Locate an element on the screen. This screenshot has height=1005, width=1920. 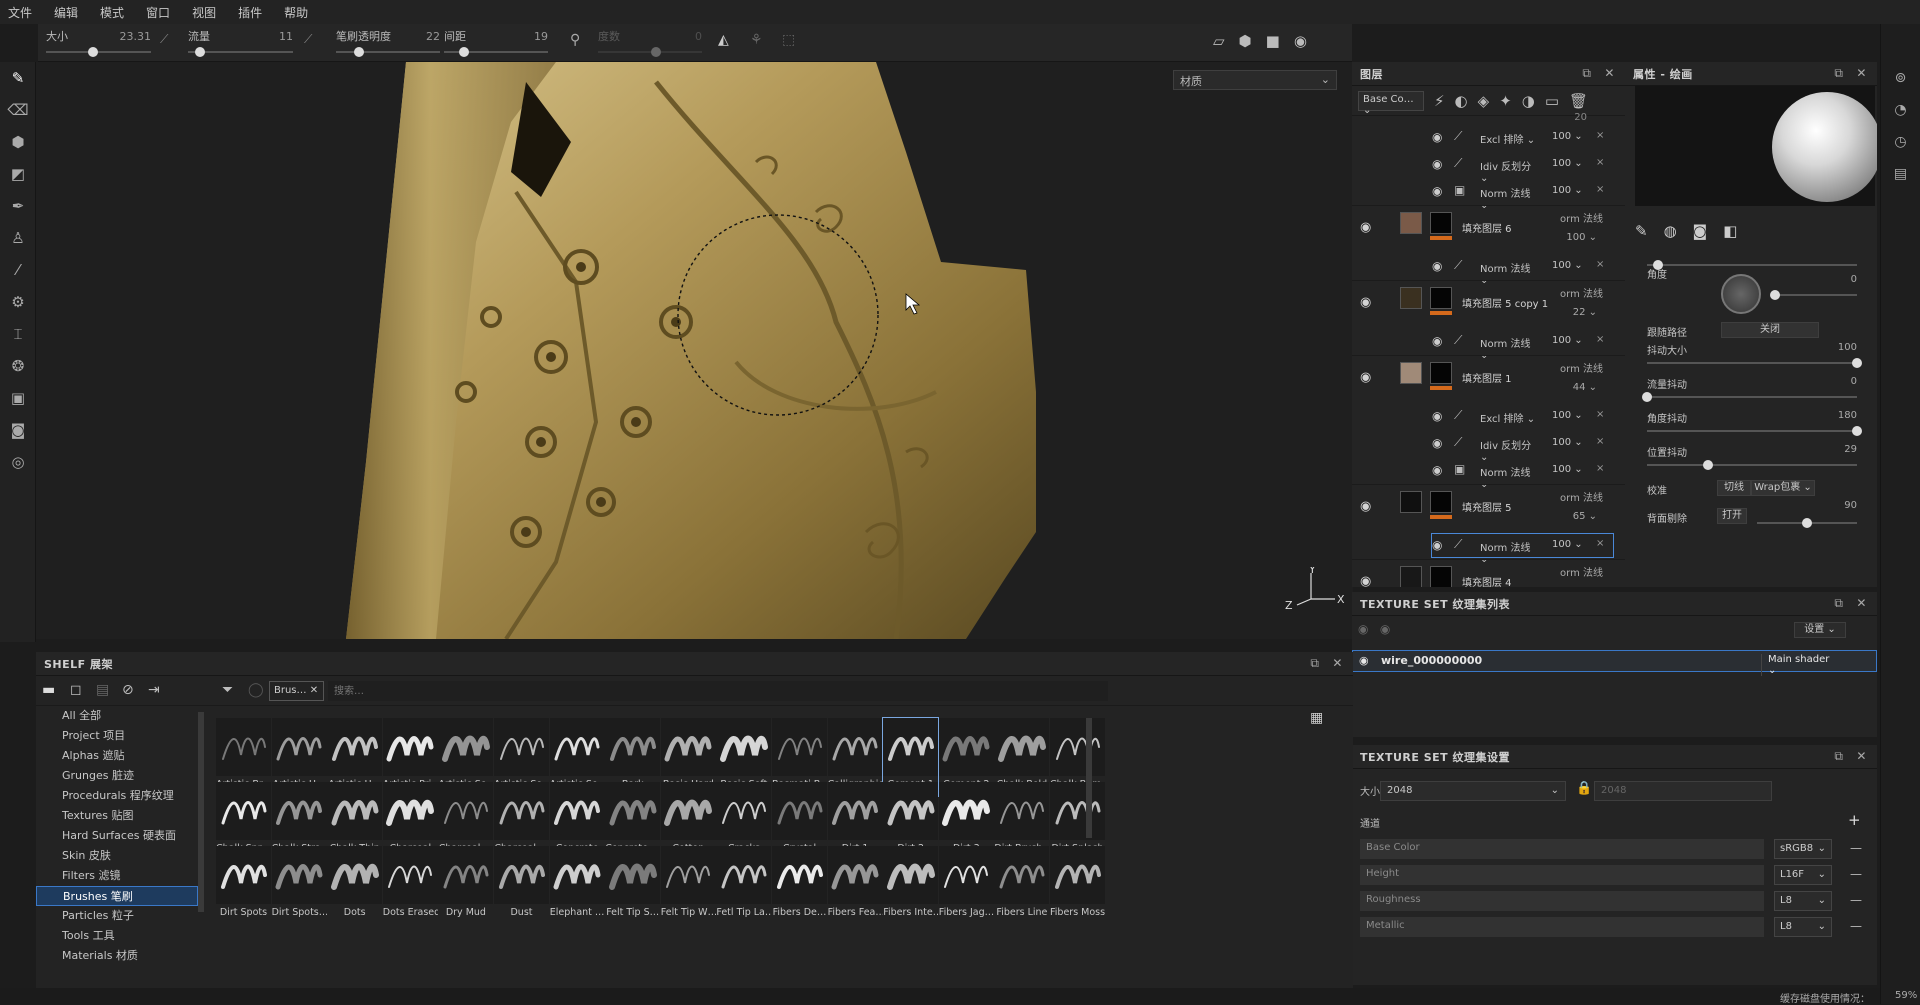
shader-select: Main shader ⌄ is located at coordinates (1799, 665).